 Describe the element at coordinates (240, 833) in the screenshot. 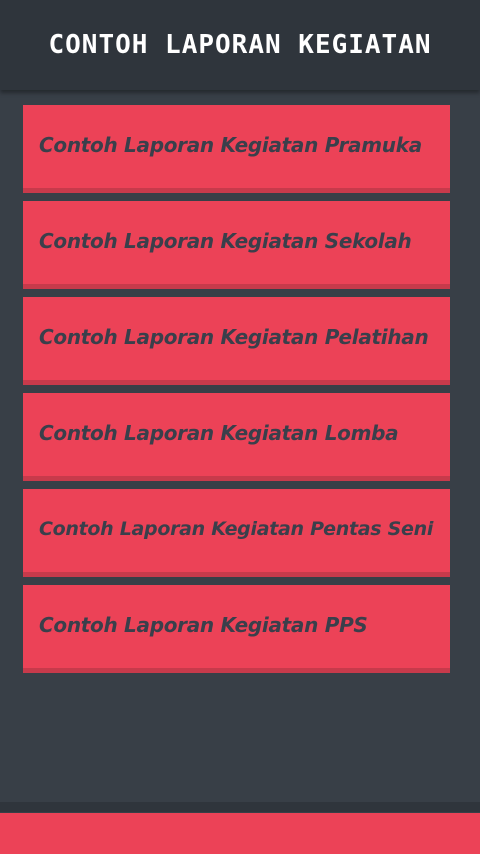

I see `ad-banner` at that location.